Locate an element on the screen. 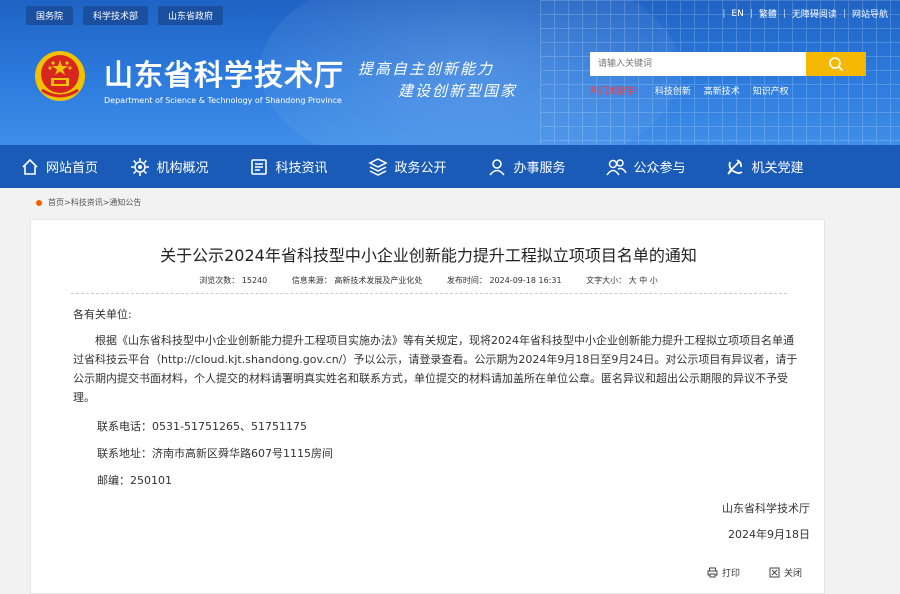  nav-item-government-affairs: 政务公开 is located at coordinates (407, 166).